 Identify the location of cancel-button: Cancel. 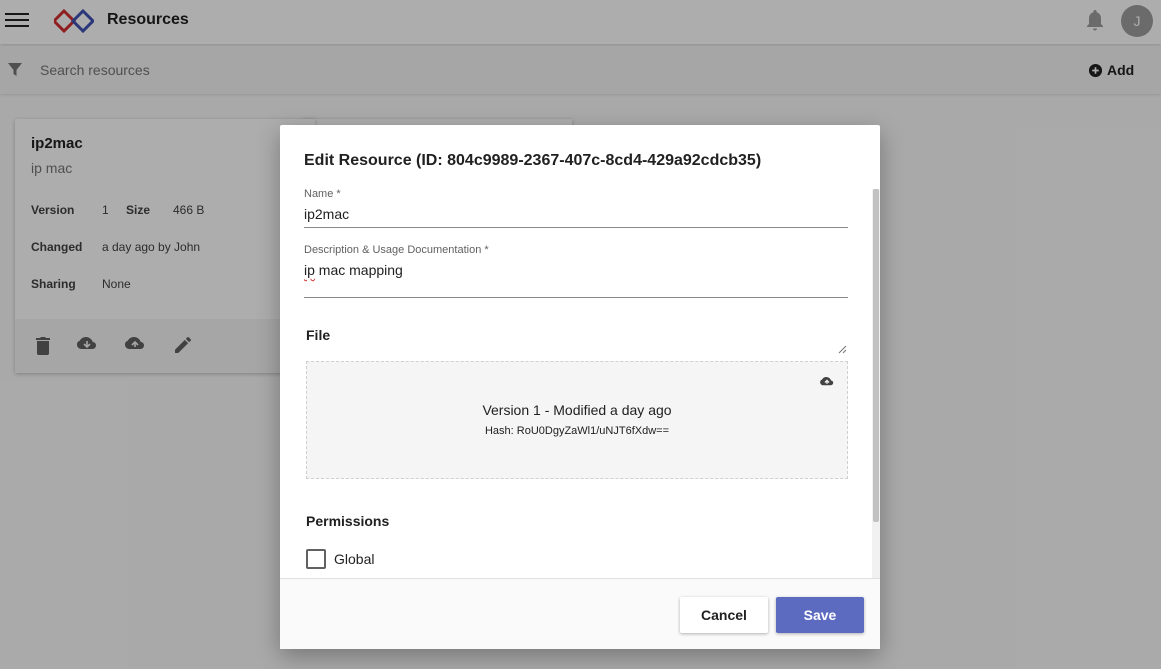
(724, 615).